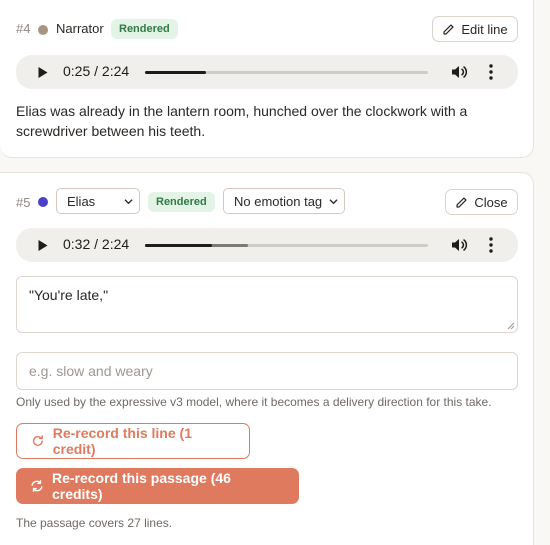 This screenshot has width=550, height=545. Describe the element at coordinates (96, 71) in the screenshot. I see `playback-time: 0:25 / 2:24` at that location.